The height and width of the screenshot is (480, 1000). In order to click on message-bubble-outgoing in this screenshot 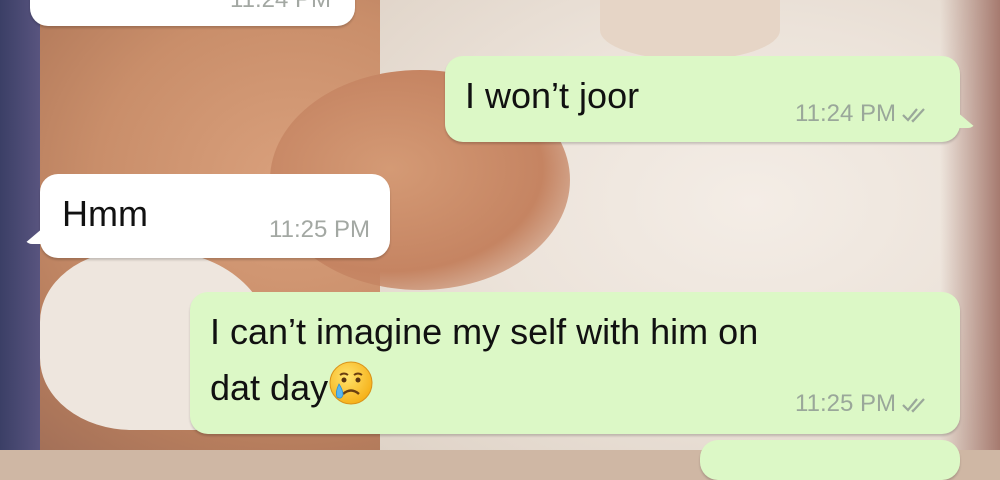, I will do `click(830, 460)`.